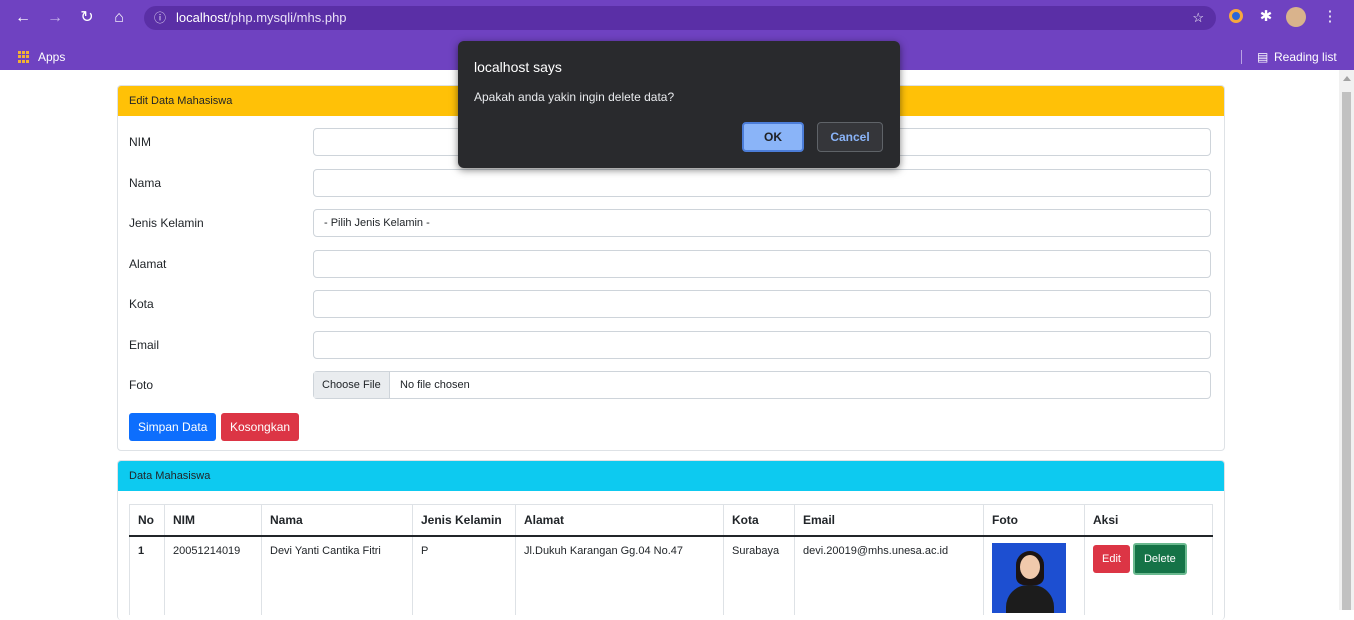 The height and width of the screenshot is (620, 1354). Describe the element at coordinates (1305, 57) in the screenshot. I see `reading-list-button: Reading list` at that location.